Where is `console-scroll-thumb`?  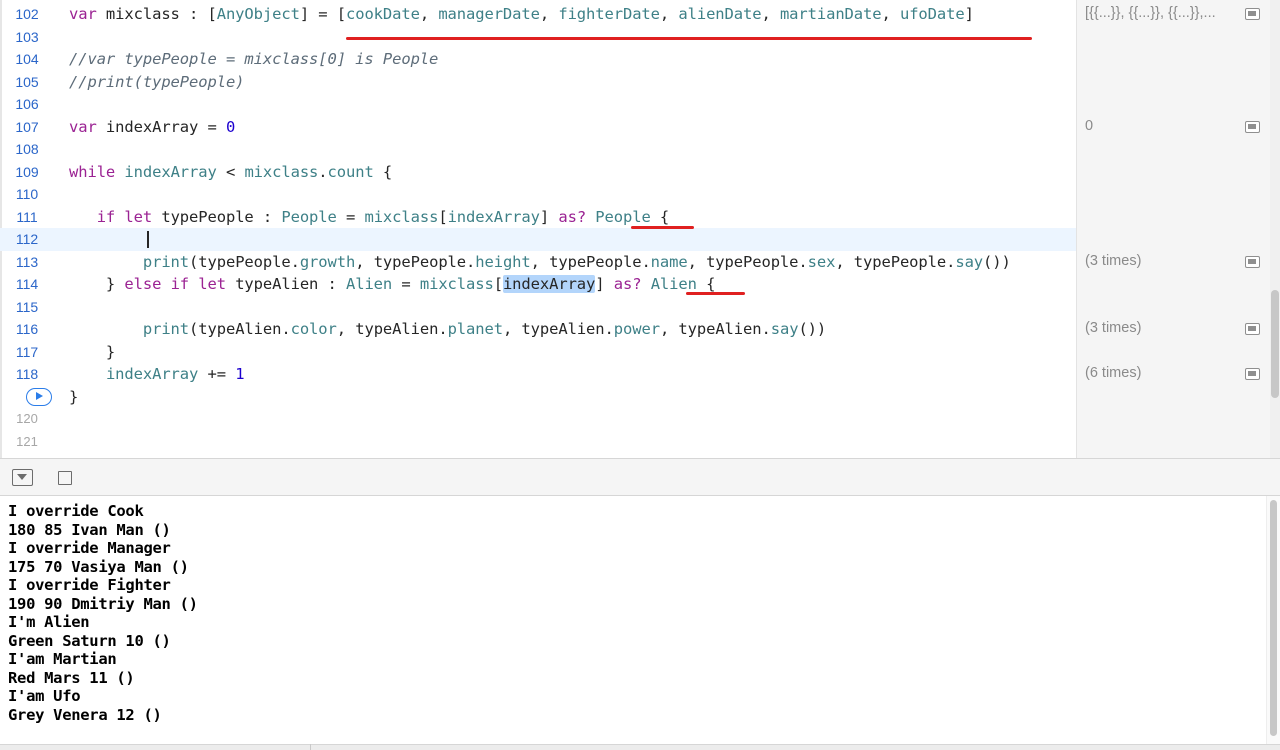
console-scroll-thumb is located at coordinates (1273, 618).